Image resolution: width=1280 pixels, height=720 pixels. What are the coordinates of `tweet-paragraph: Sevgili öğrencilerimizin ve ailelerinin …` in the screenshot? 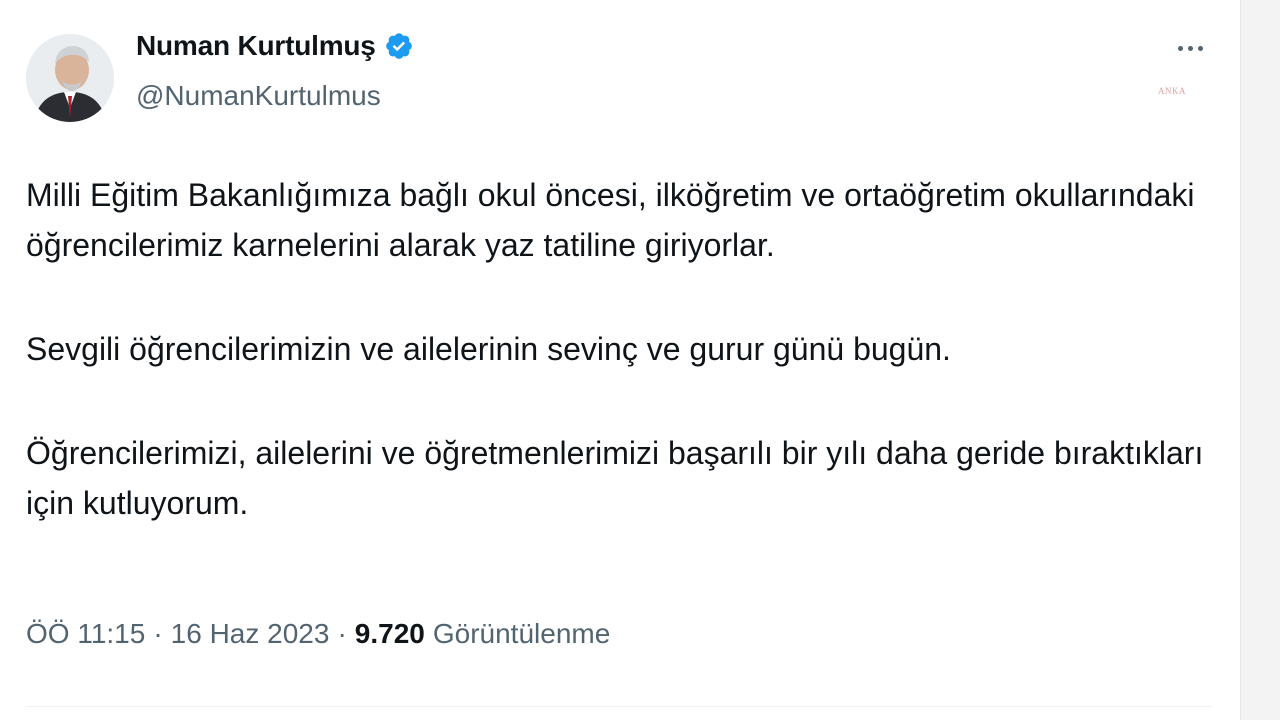 It's located at (488, 349).